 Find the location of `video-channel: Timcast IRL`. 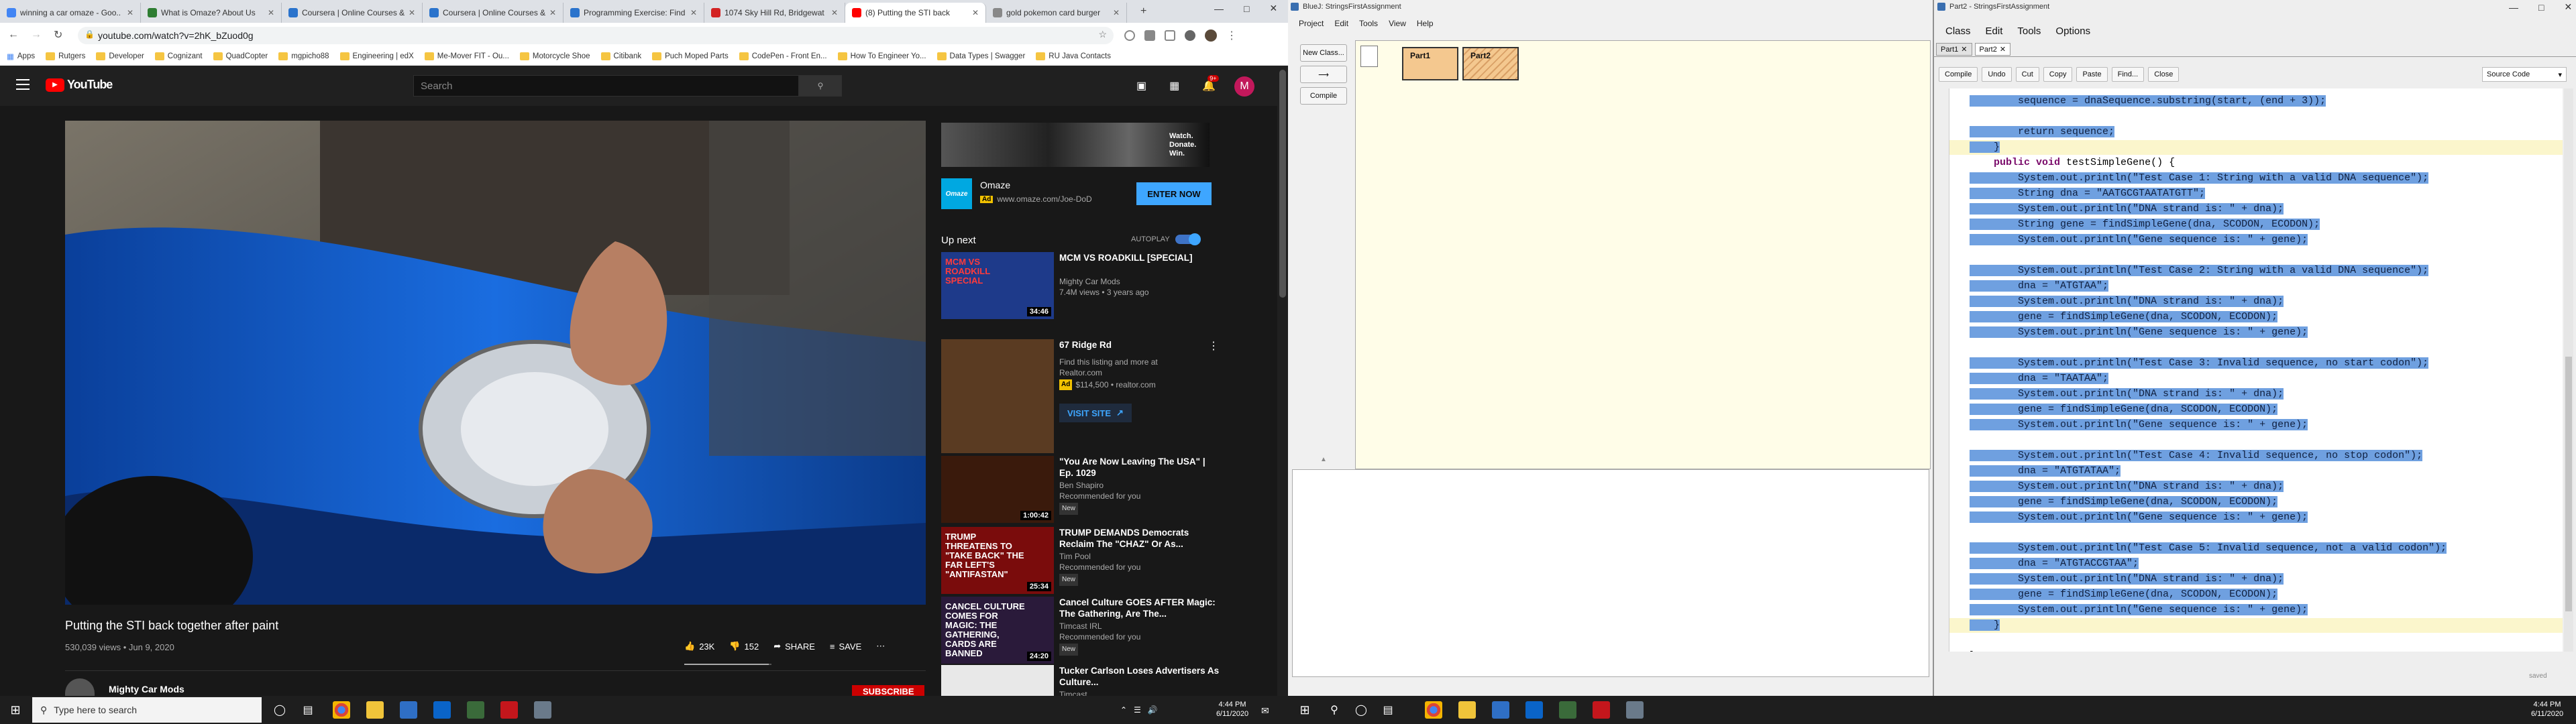

video-channel: Timcast IRL is located at coordinates (1080, 626).